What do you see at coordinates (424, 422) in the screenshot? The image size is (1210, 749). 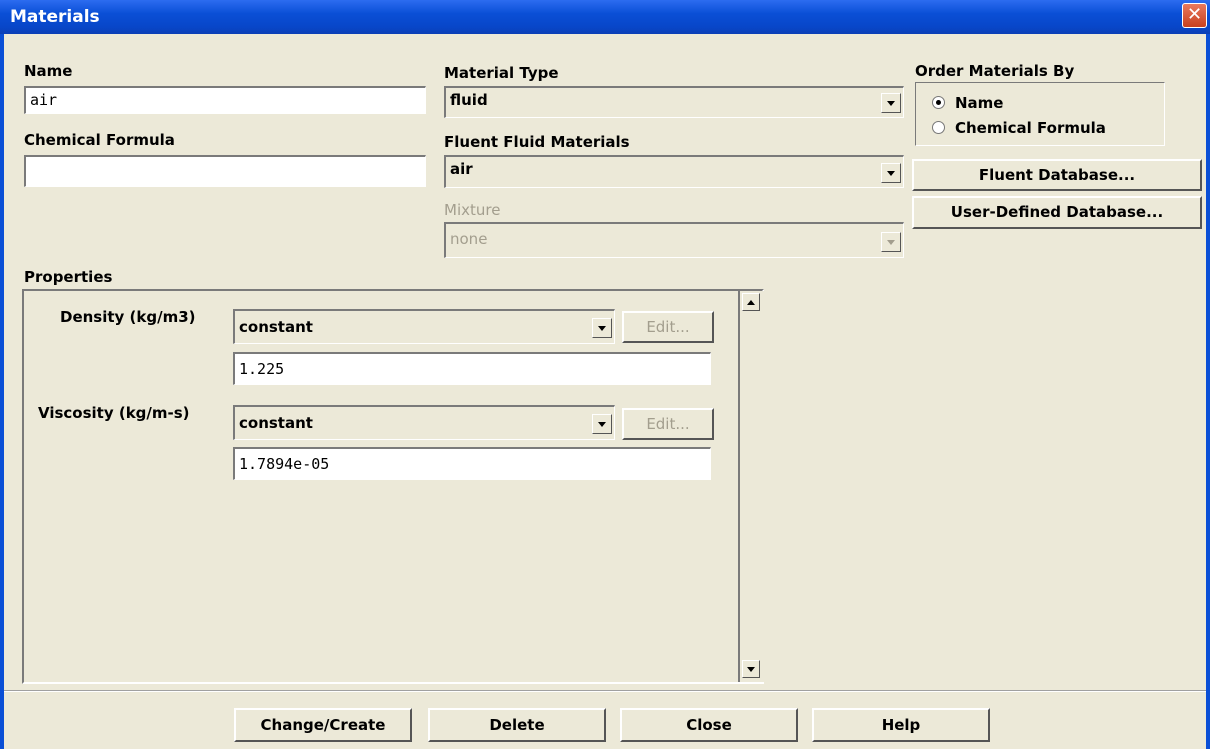 I see `viscosity-method-select: constant` at bounding box center [424, 422].